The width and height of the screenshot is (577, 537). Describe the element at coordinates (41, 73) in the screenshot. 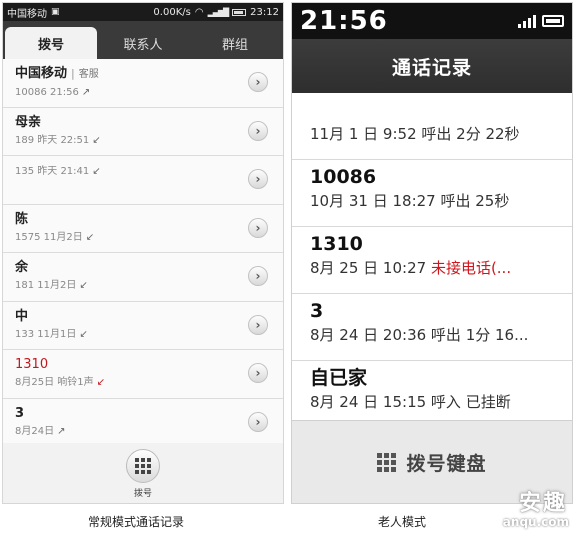

I see `caller-name: 中国移动` at that location.